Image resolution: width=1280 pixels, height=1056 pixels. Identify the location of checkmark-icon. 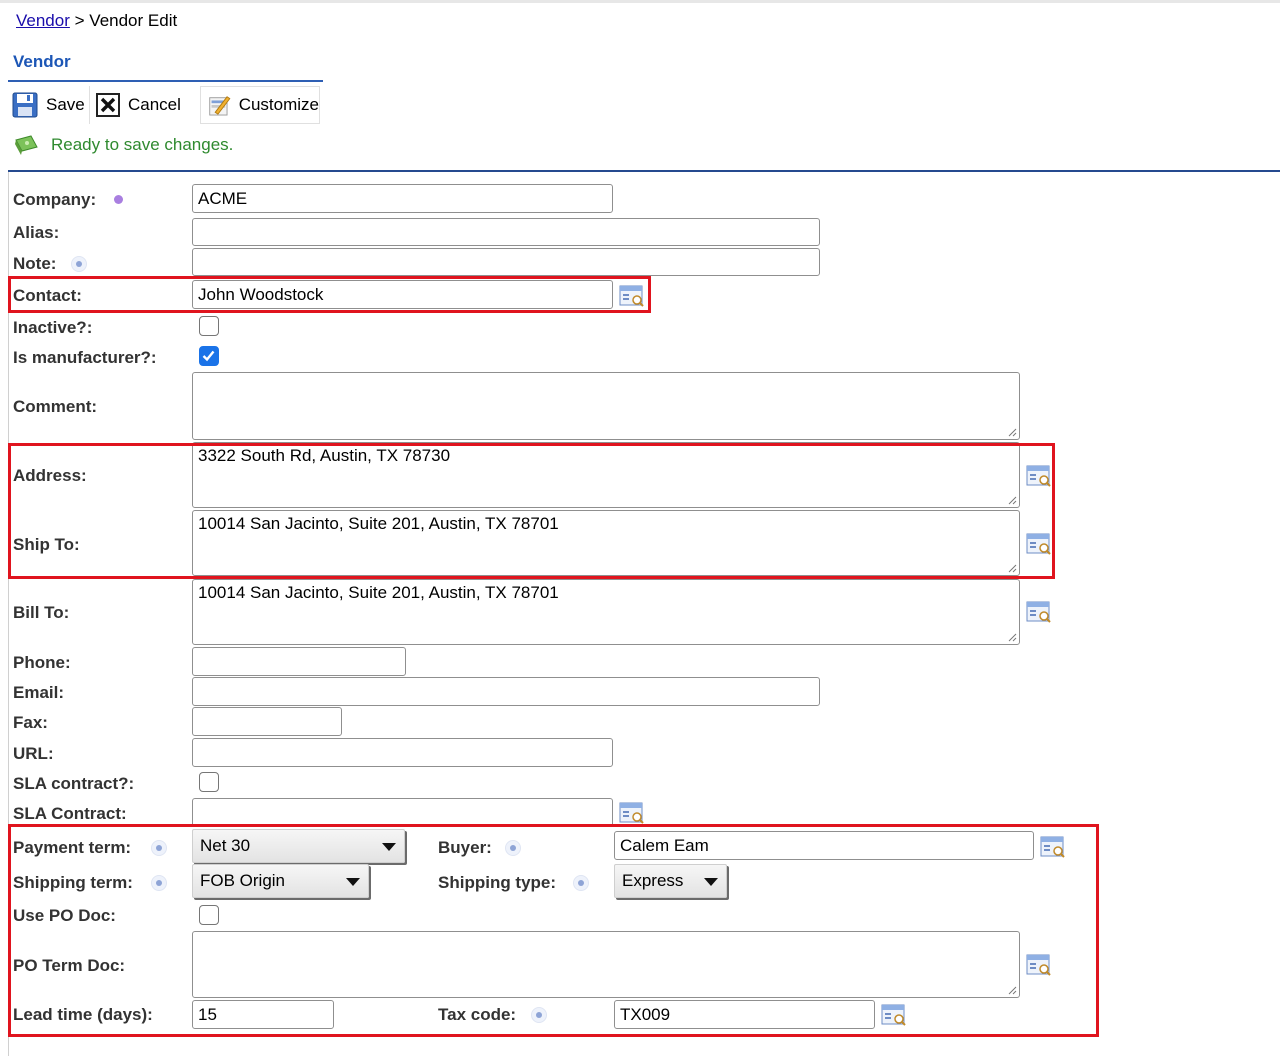
(208, 356).